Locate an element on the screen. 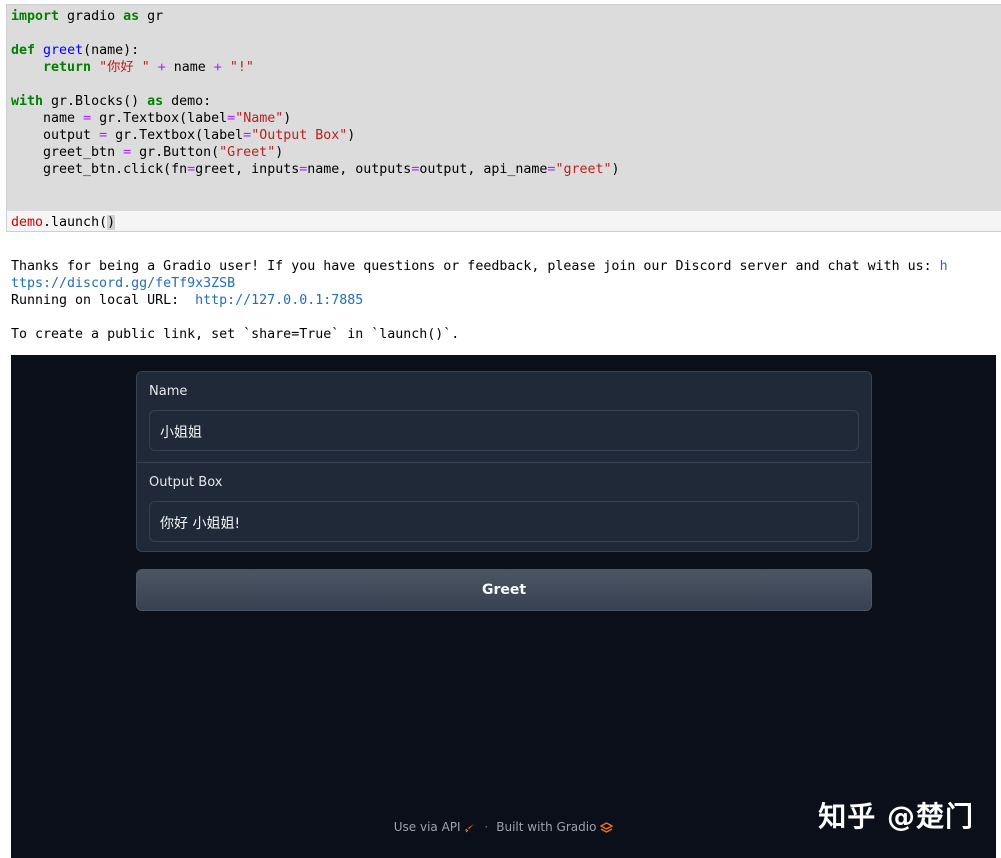 The height and width of the screenshot is (858, 1001). code-line-import: import gradio as gr is located at coordinates (87, 16).